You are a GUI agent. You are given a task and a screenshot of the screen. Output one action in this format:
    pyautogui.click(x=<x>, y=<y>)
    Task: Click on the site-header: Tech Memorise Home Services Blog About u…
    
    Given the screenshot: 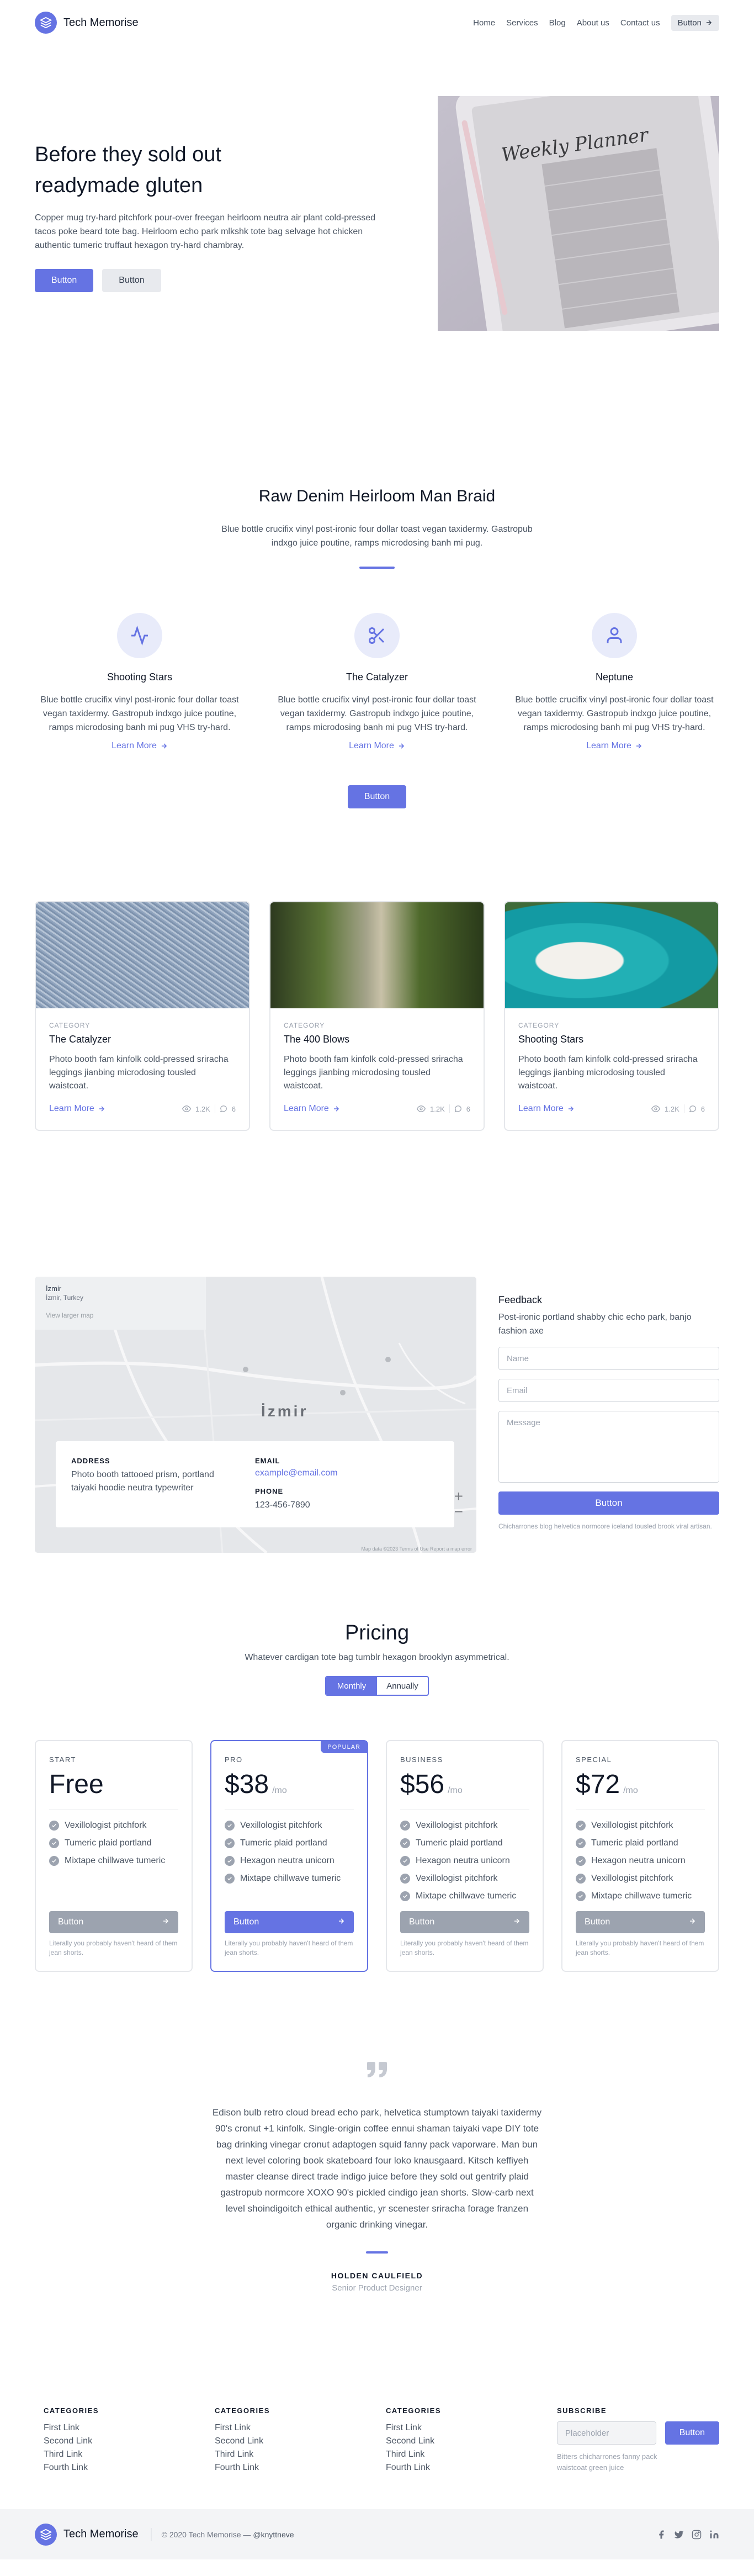 What is the action you would take?
    pyautogui.click(x=377, y=23)
    